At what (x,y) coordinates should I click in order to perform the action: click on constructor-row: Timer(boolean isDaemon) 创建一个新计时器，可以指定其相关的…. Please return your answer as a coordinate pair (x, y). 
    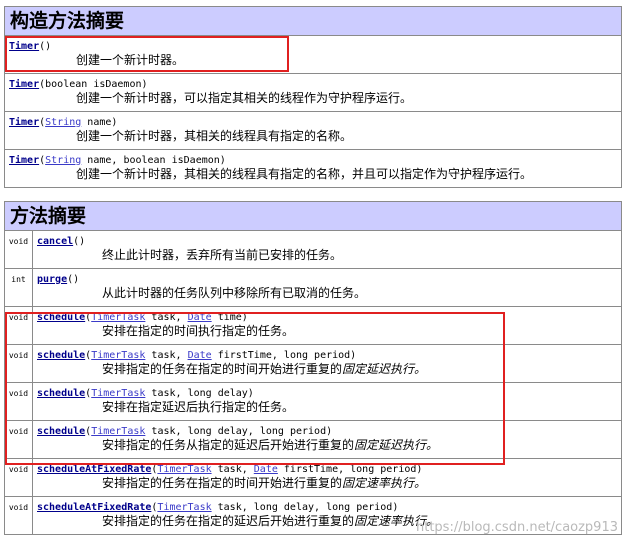
    Looking at the image, I should click on (313, 92).